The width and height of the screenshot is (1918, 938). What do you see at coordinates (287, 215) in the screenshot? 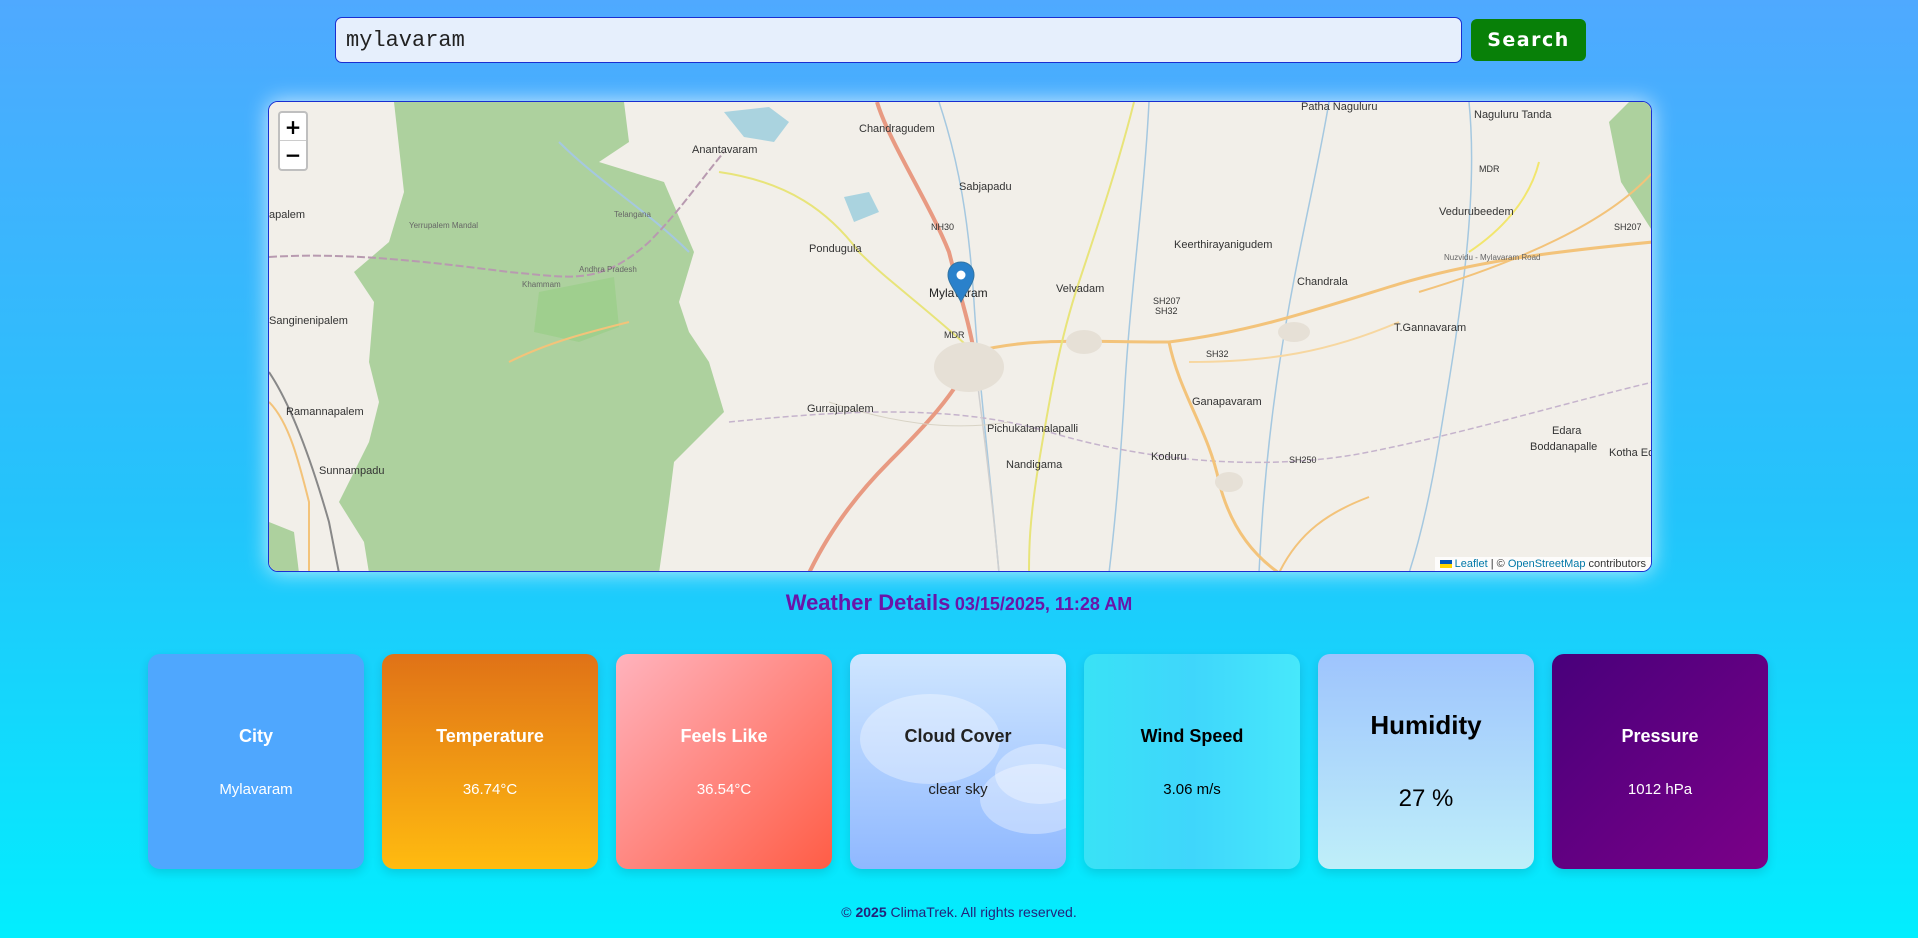
I see `place-label: apalem` at bounding box center [287, 215].